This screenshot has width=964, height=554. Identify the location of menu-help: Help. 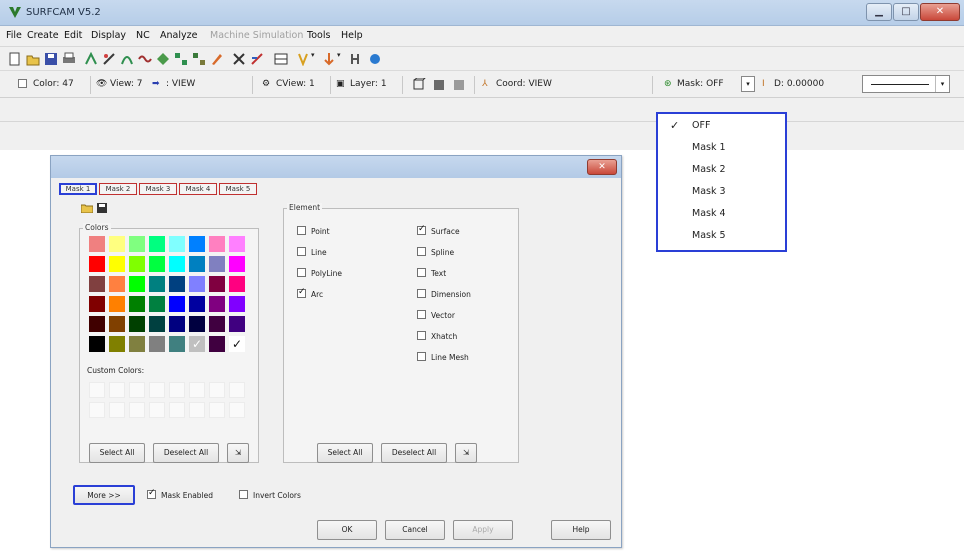
(352, 35).